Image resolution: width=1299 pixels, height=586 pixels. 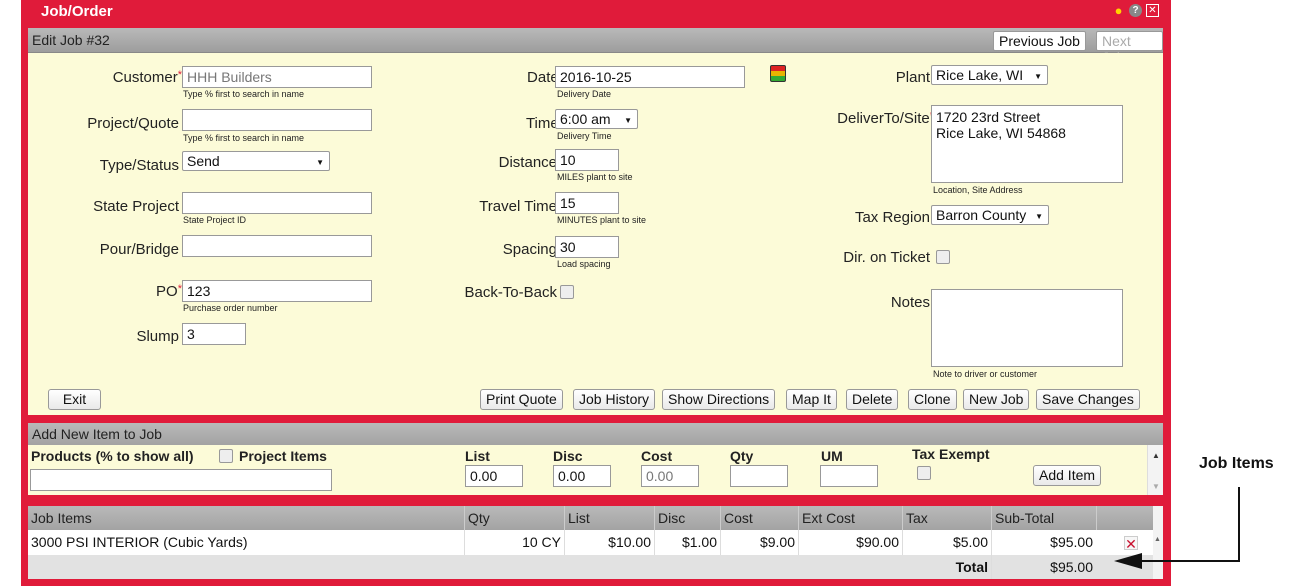 What do you see at coordinates (1118, 10) in the screenshot?
I see `pin-icon: ●` at bounding box center [1118, 10].